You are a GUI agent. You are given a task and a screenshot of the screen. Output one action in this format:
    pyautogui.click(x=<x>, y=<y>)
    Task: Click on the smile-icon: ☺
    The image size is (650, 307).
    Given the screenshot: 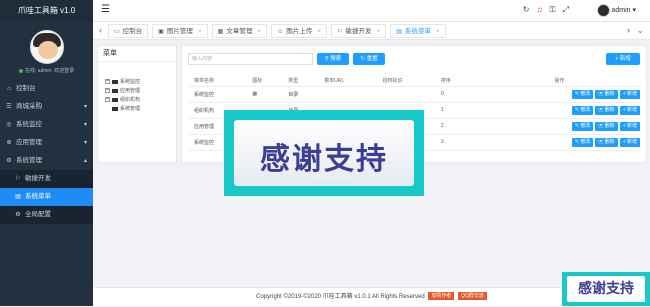 What is the action you would take?
    pyautogui.click(x=280, y=32)
    